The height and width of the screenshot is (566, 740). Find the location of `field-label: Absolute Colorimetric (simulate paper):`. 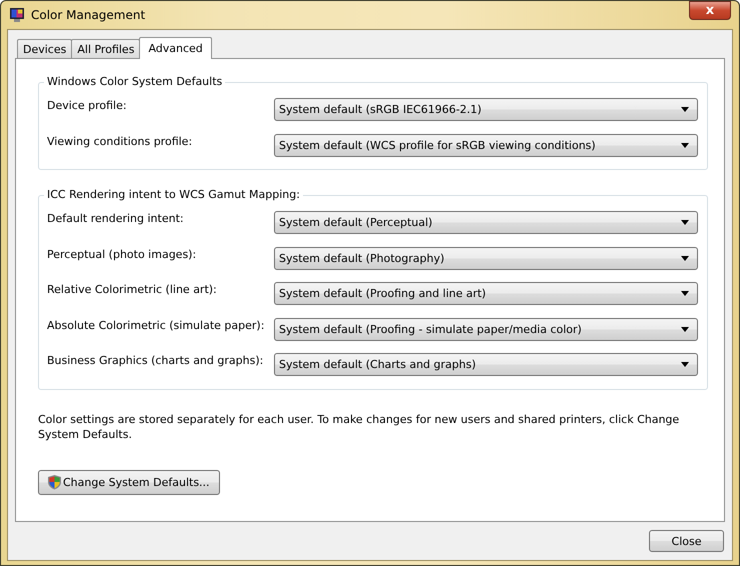

field-label: Absolute Colorimetric (simulate paper): is located at coordinates (155, 325).